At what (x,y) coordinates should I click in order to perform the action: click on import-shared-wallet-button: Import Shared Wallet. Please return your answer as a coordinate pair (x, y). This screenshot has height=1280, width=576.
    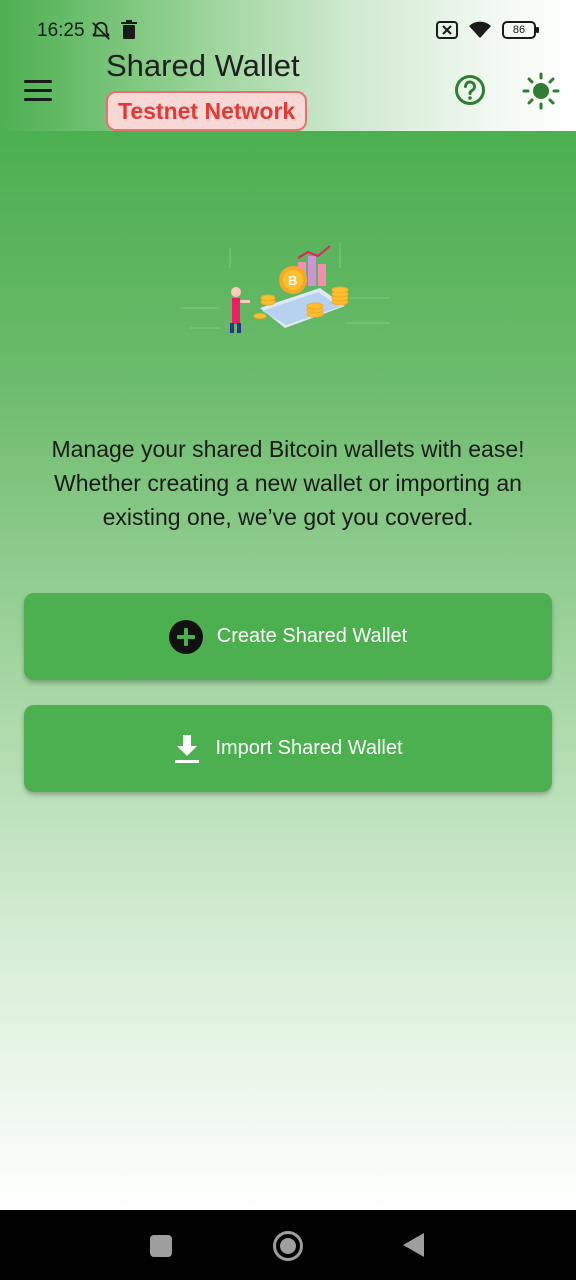
    Looking at the image, I should click on (288, 748).